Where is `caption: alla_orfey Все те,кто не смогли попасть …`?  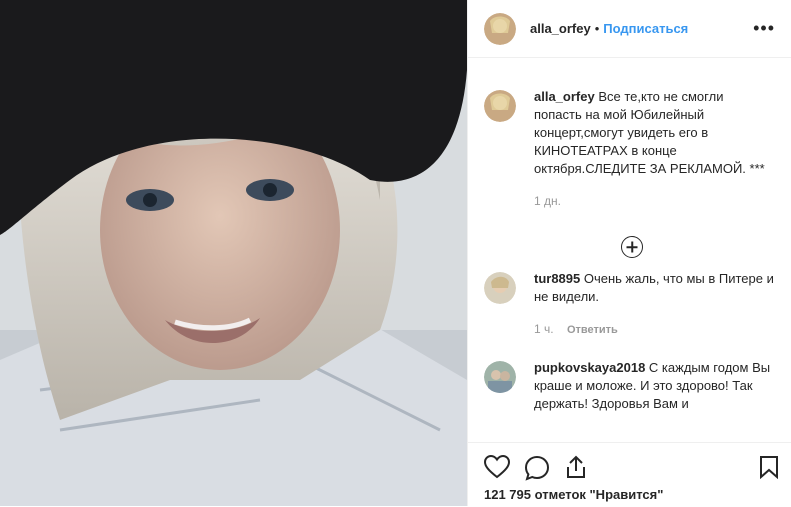
caption: alla_orfey Все те,кто не смогли попасть … is located at coordinates (629, 149).